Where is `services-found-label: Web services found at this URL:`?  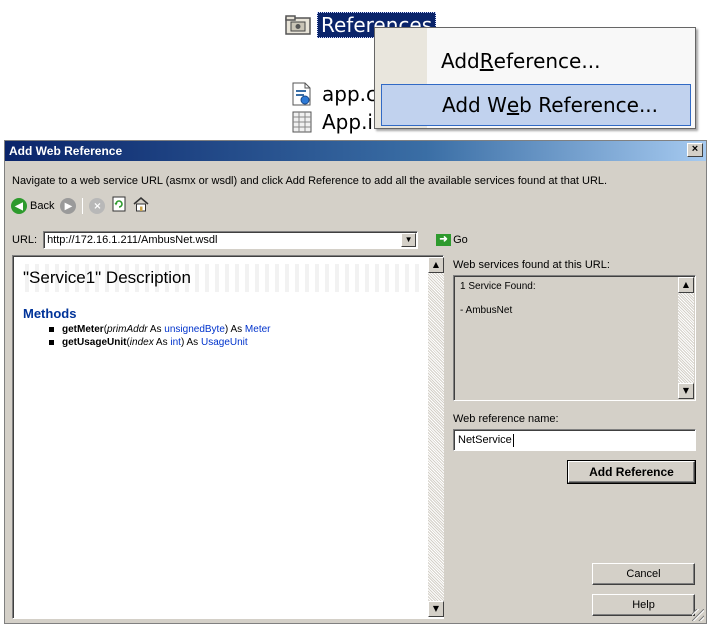
services-found-label: Web services found at this URL: is located at coordinates (531, 265).